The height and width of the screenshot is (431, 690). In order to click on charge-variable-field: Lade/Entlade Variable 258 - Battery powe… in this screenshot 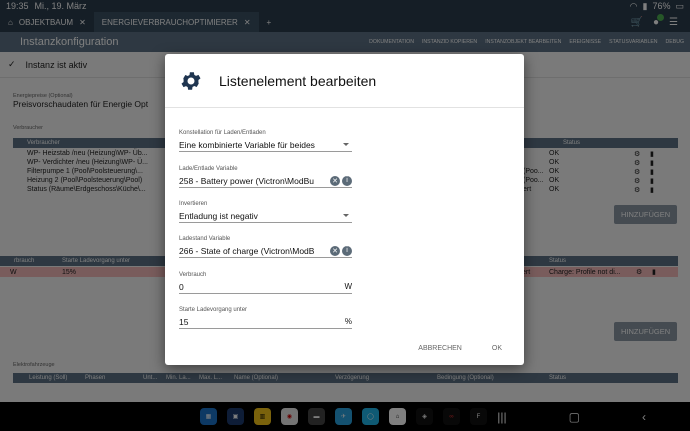, I will do `click(265, 177)`.